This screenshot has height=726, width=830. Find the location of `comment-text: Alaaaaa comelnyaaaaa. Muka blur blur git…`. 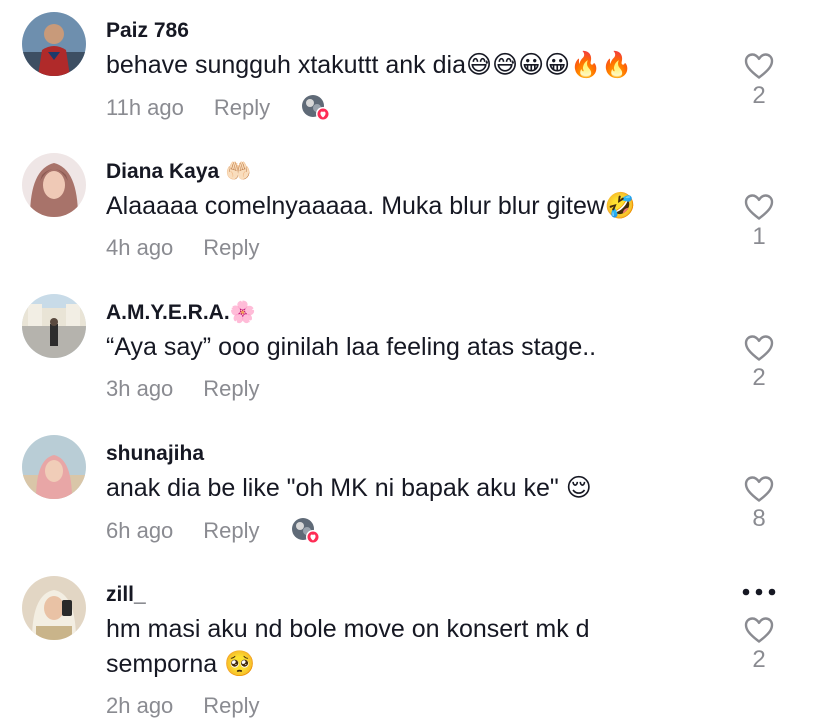

comment-text: Alaaaaa comelnyaaaaa. Muka blur blur git… is located at coordinates (371, 206).